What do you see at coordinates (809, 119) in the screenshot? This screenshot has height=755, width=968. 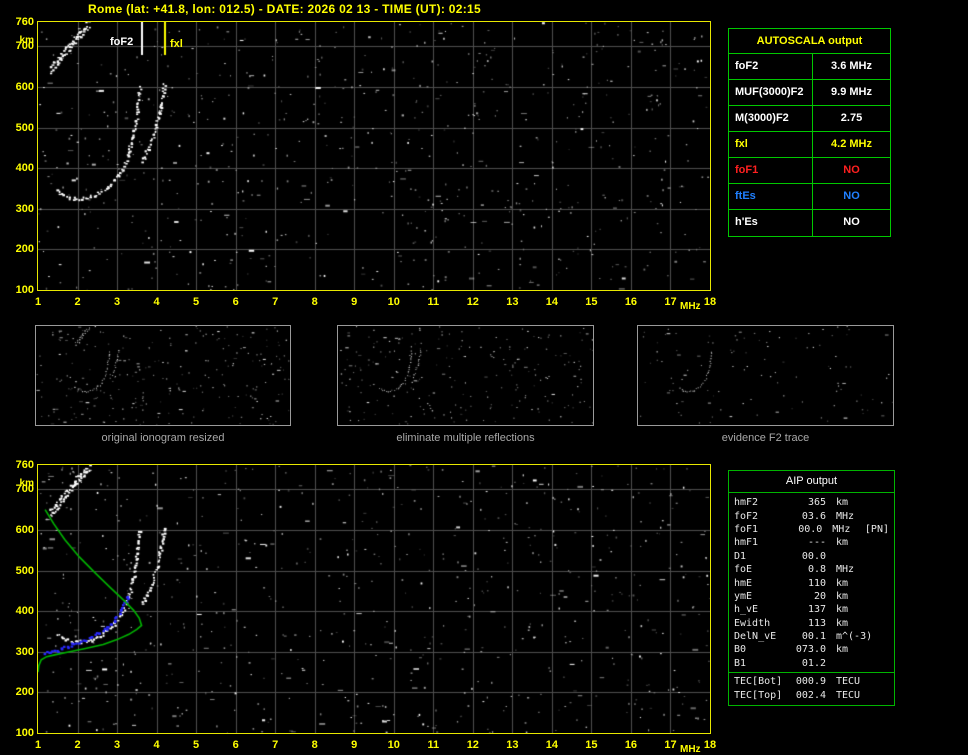 I see `autoscala-row: M(3000)F2 2.75` at bounding box center [809, 119].